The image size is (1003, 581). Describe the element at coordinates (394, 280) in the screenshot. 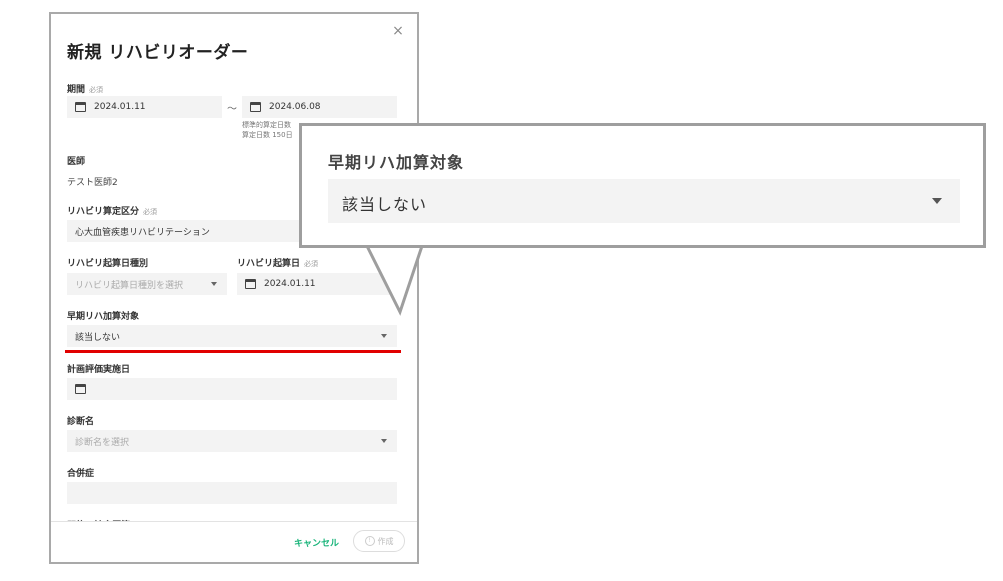

I see `callout-pointer` at that location.